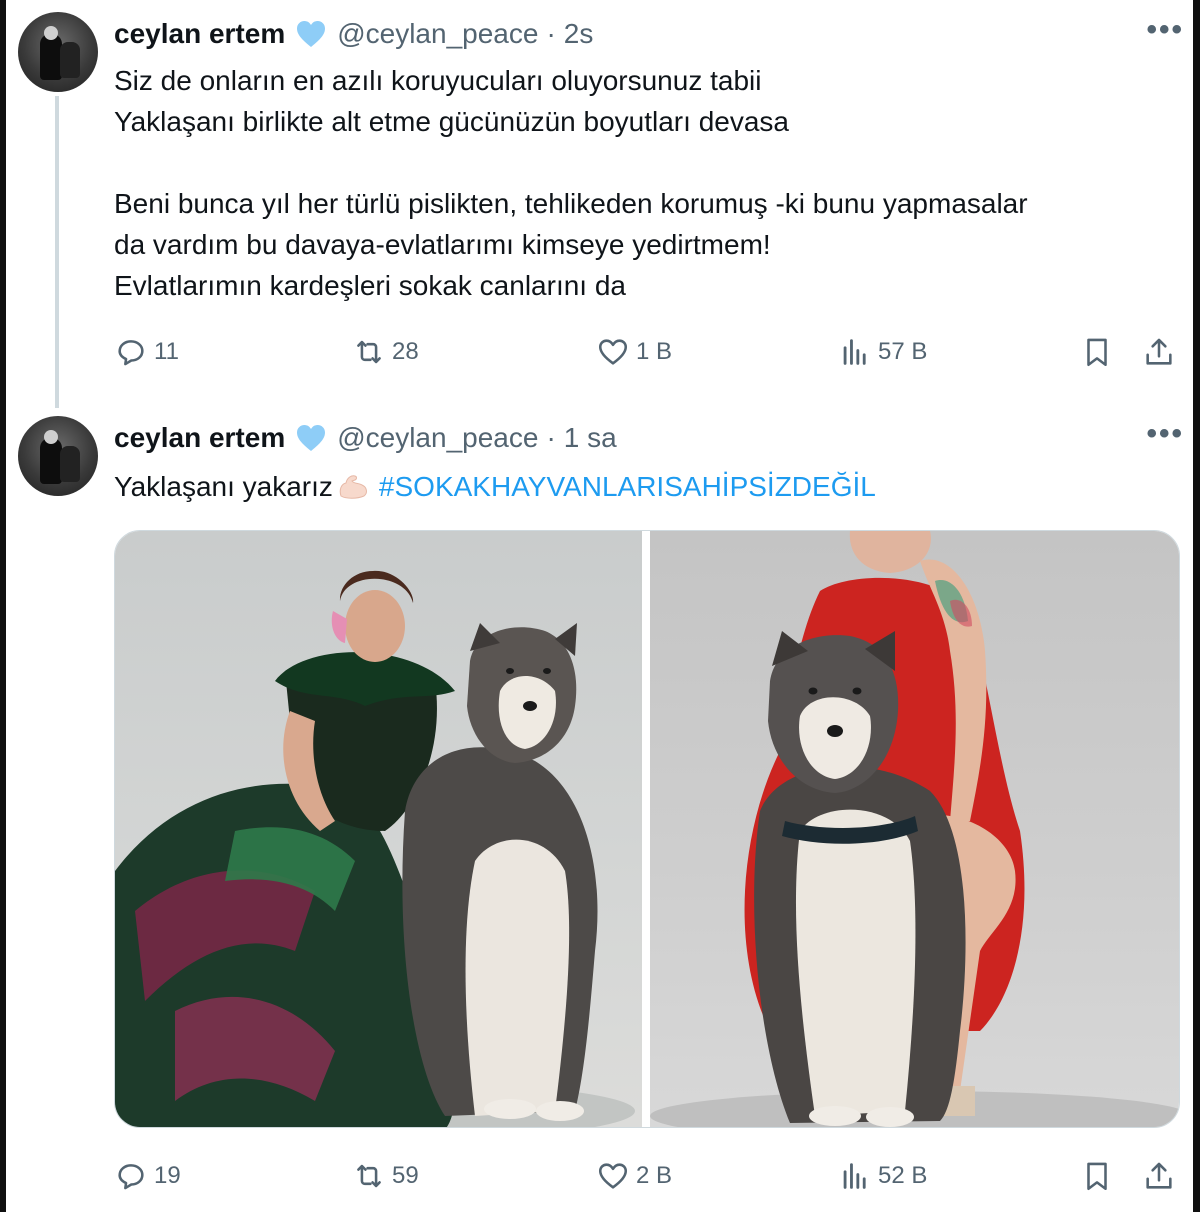  I want to click on like-button: 1 B, so click(634, 352).